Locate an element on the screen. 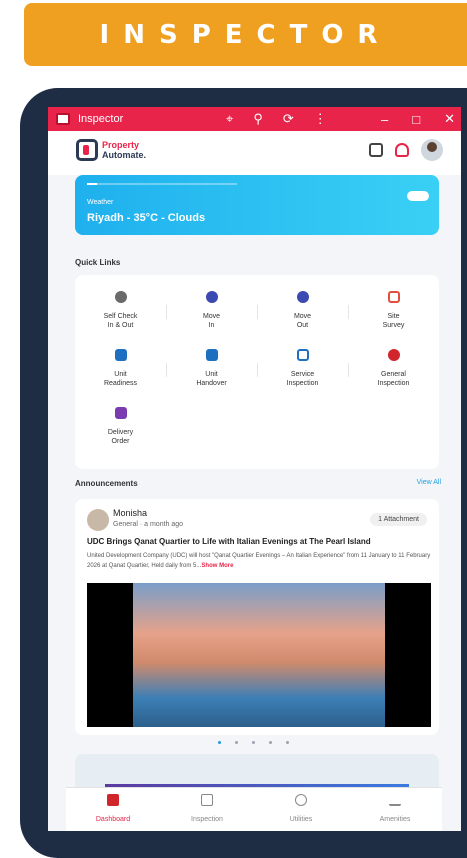 This screenshot has width=467, height=858. more-icon: ⋮ is located at coordinates (320, 119).